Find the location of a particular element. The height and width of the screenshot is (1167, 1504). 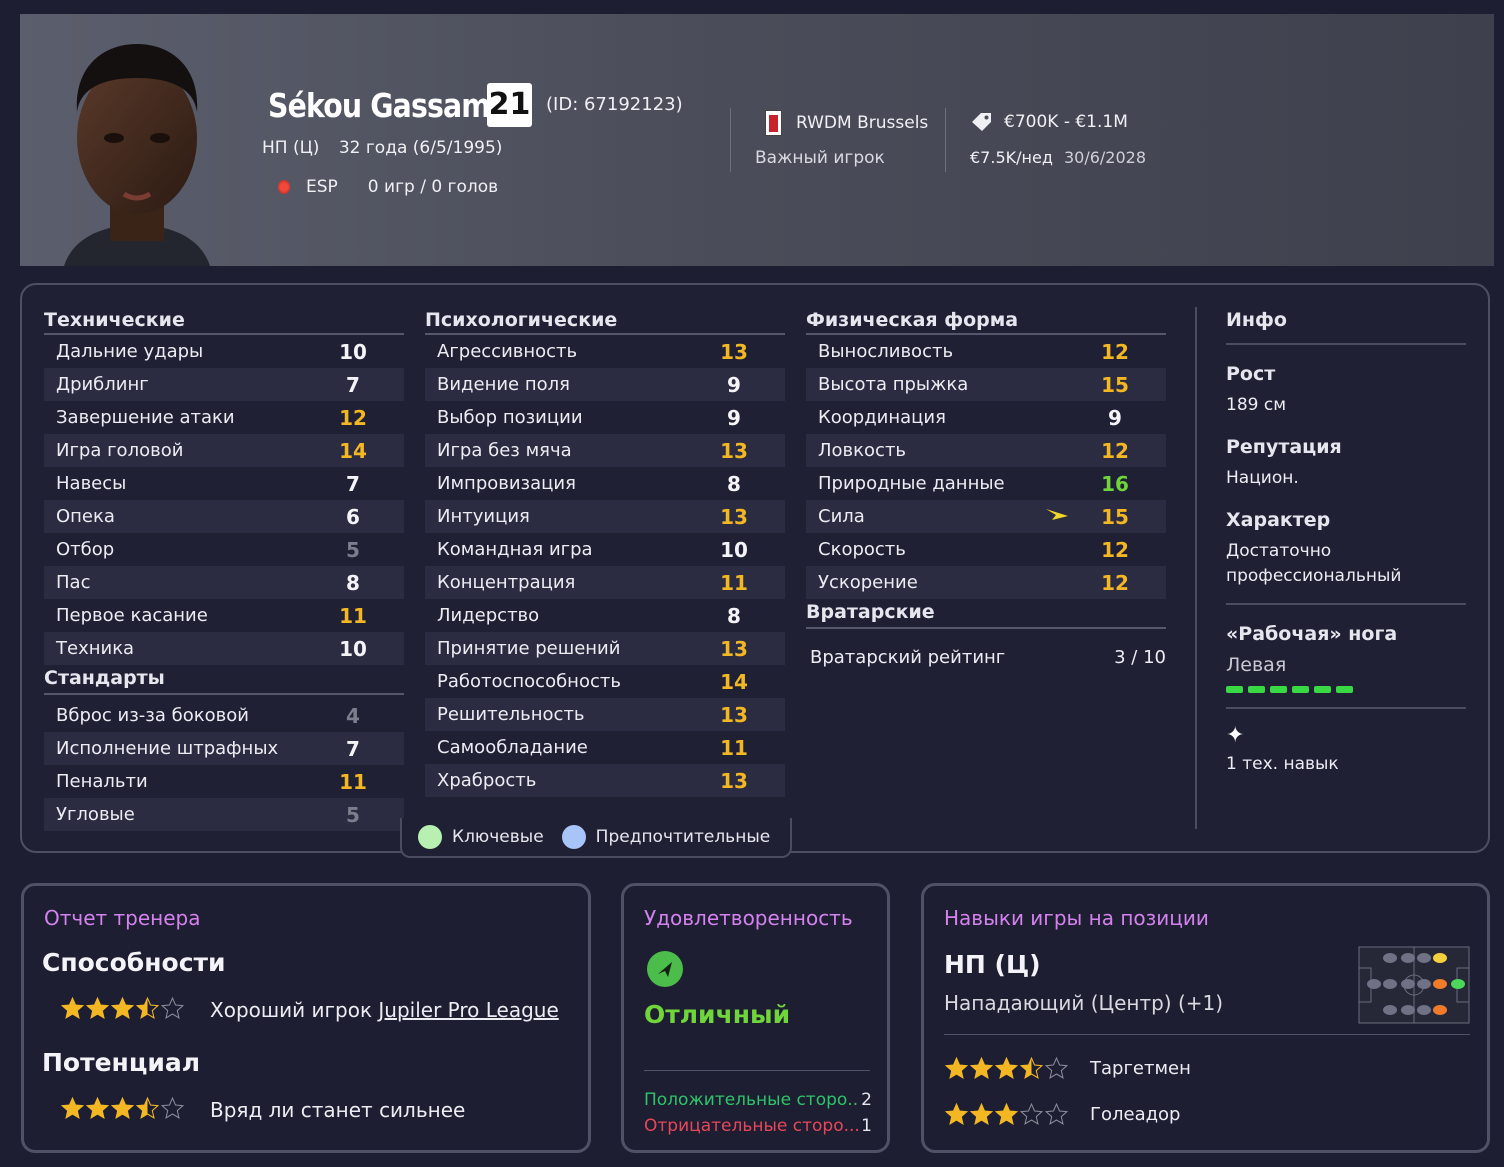

attribute-row: Выносливость 12 is located at coordinates (986, 351).